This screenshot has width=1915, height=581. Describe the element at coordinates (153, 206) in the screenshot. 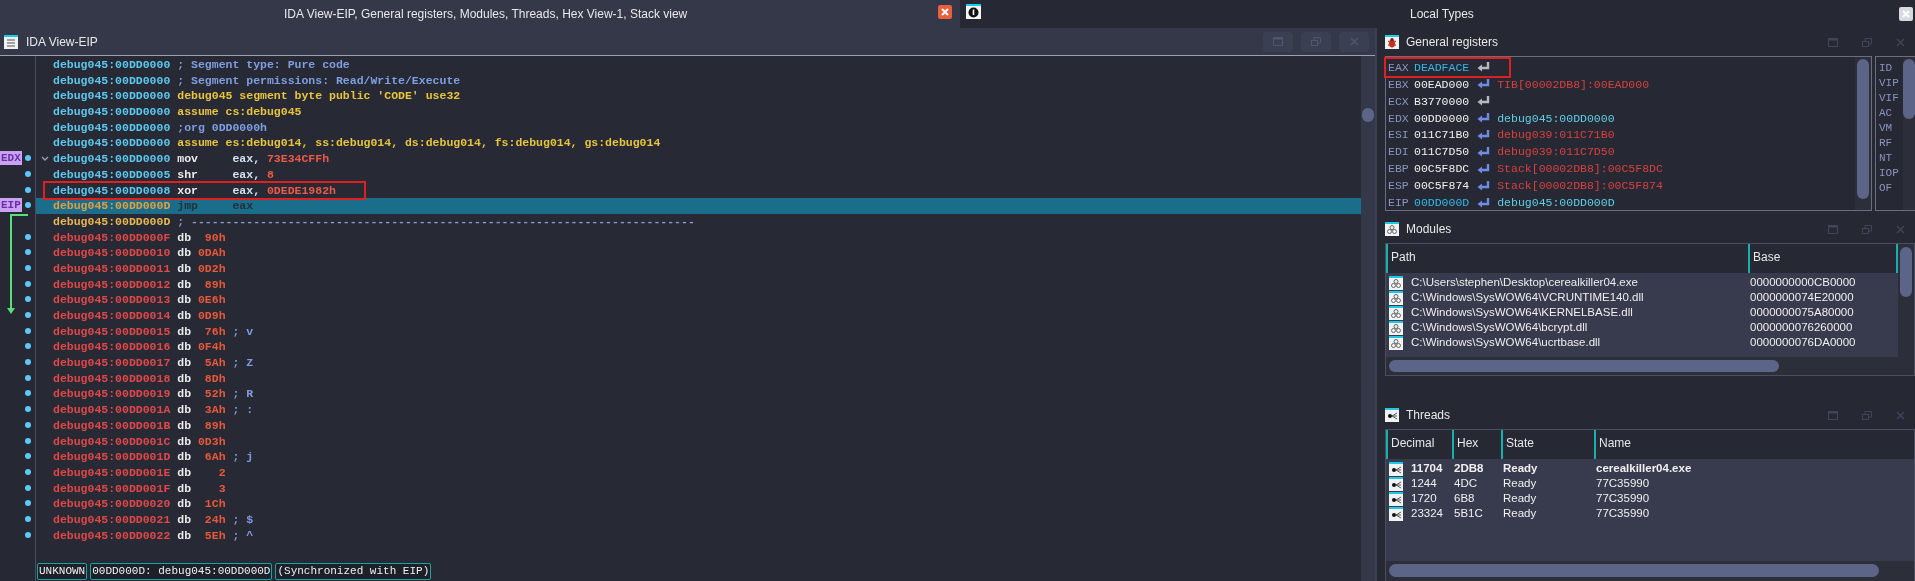

I see `code-line: debug045:00DD000D jmp eax` at that location.